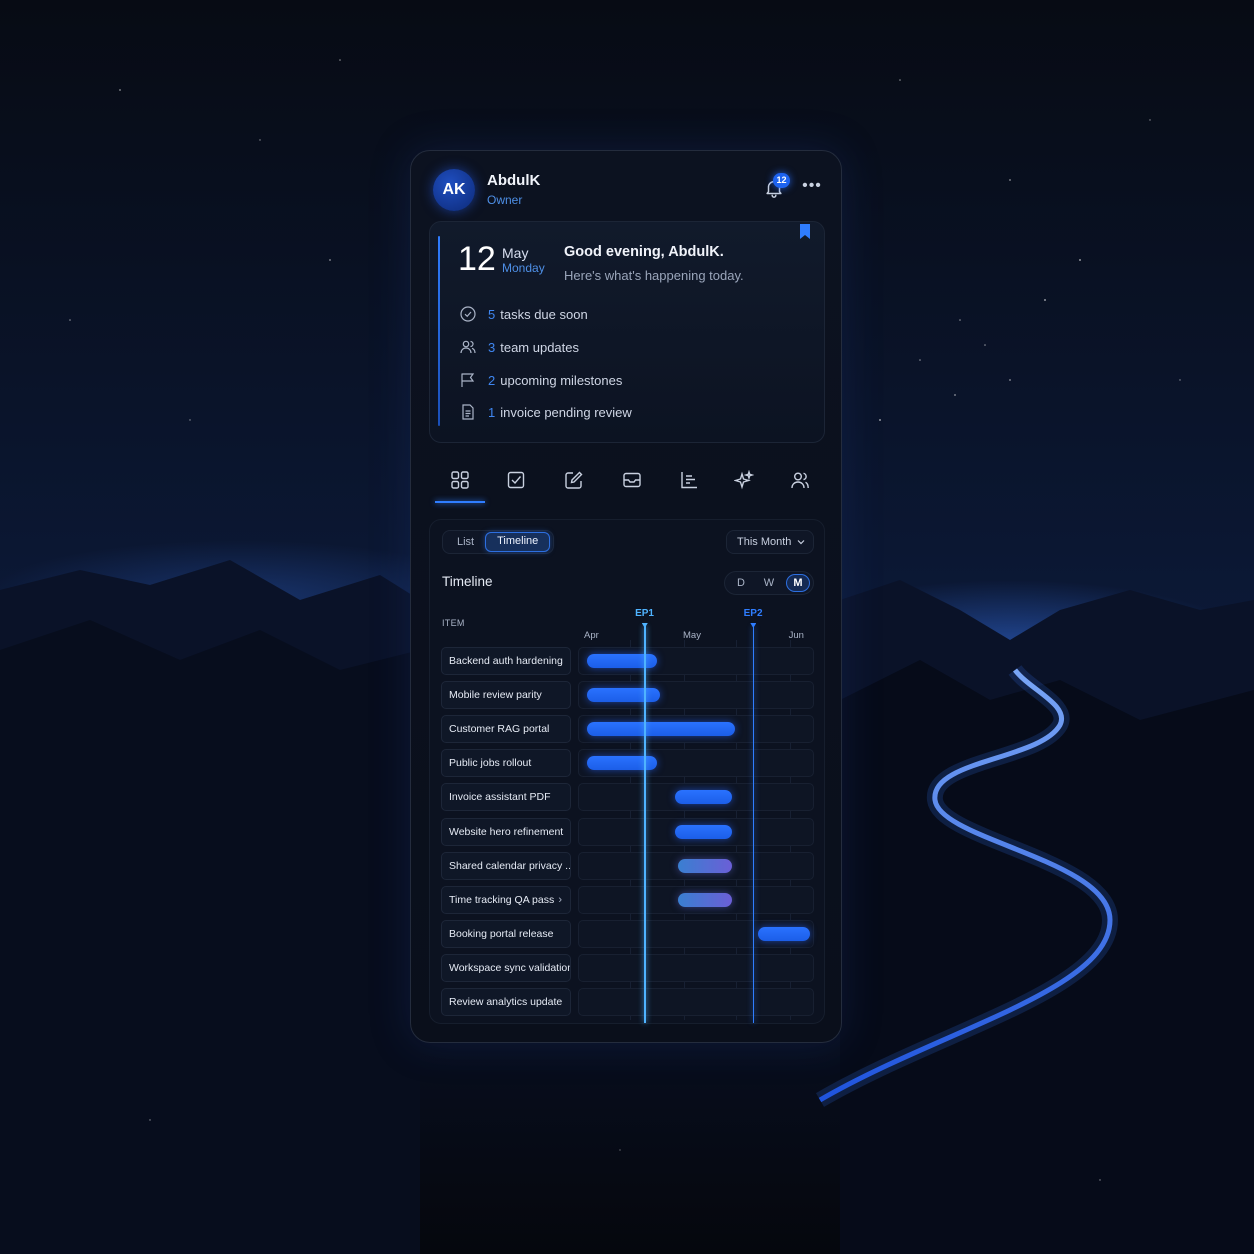 This screenshot has height=1254, width=1254. What do you see at coordinates (805, 231) in the screenshot?
I see `bookmark-icon` at bounding box center [805, 231].